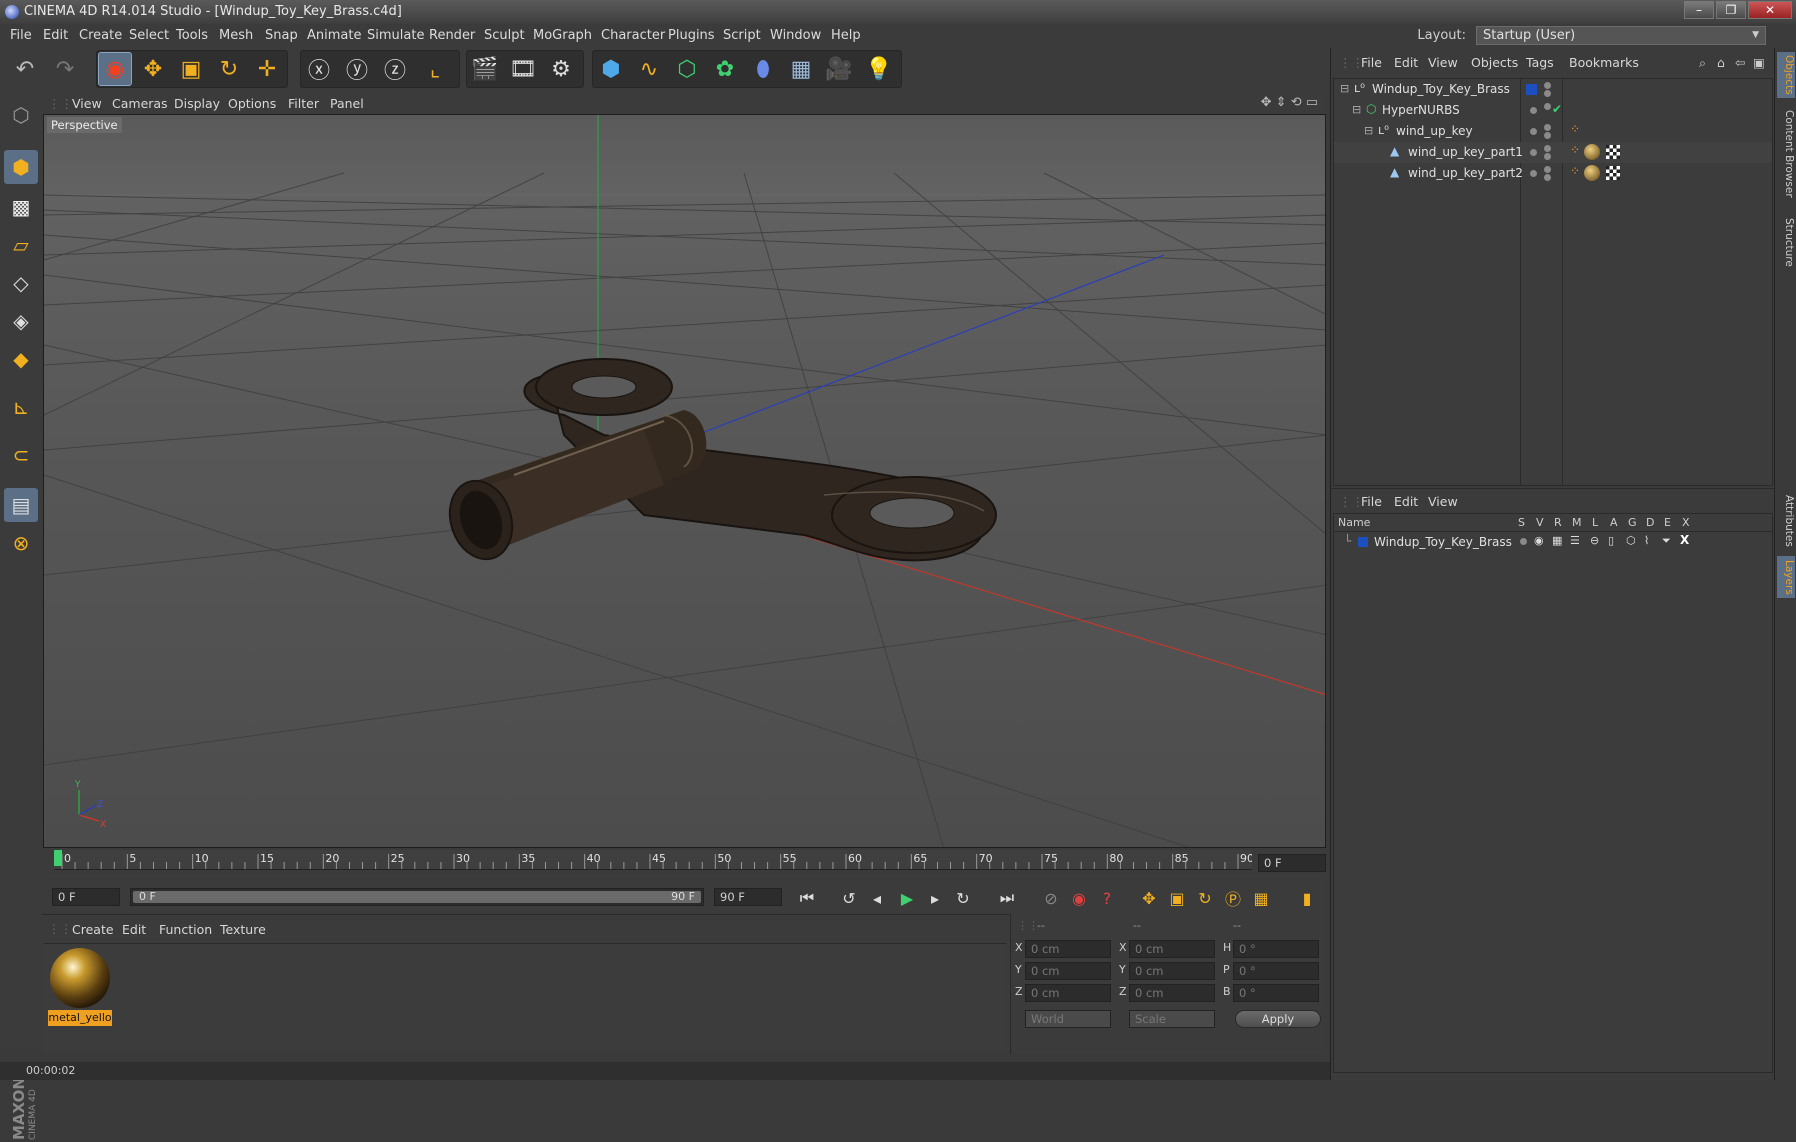 The image size is (1796, 1142). What do you see at coordinates (452, 35) in the screenshot?
I see `menu-render: Render` at bounding box center [452, 35].